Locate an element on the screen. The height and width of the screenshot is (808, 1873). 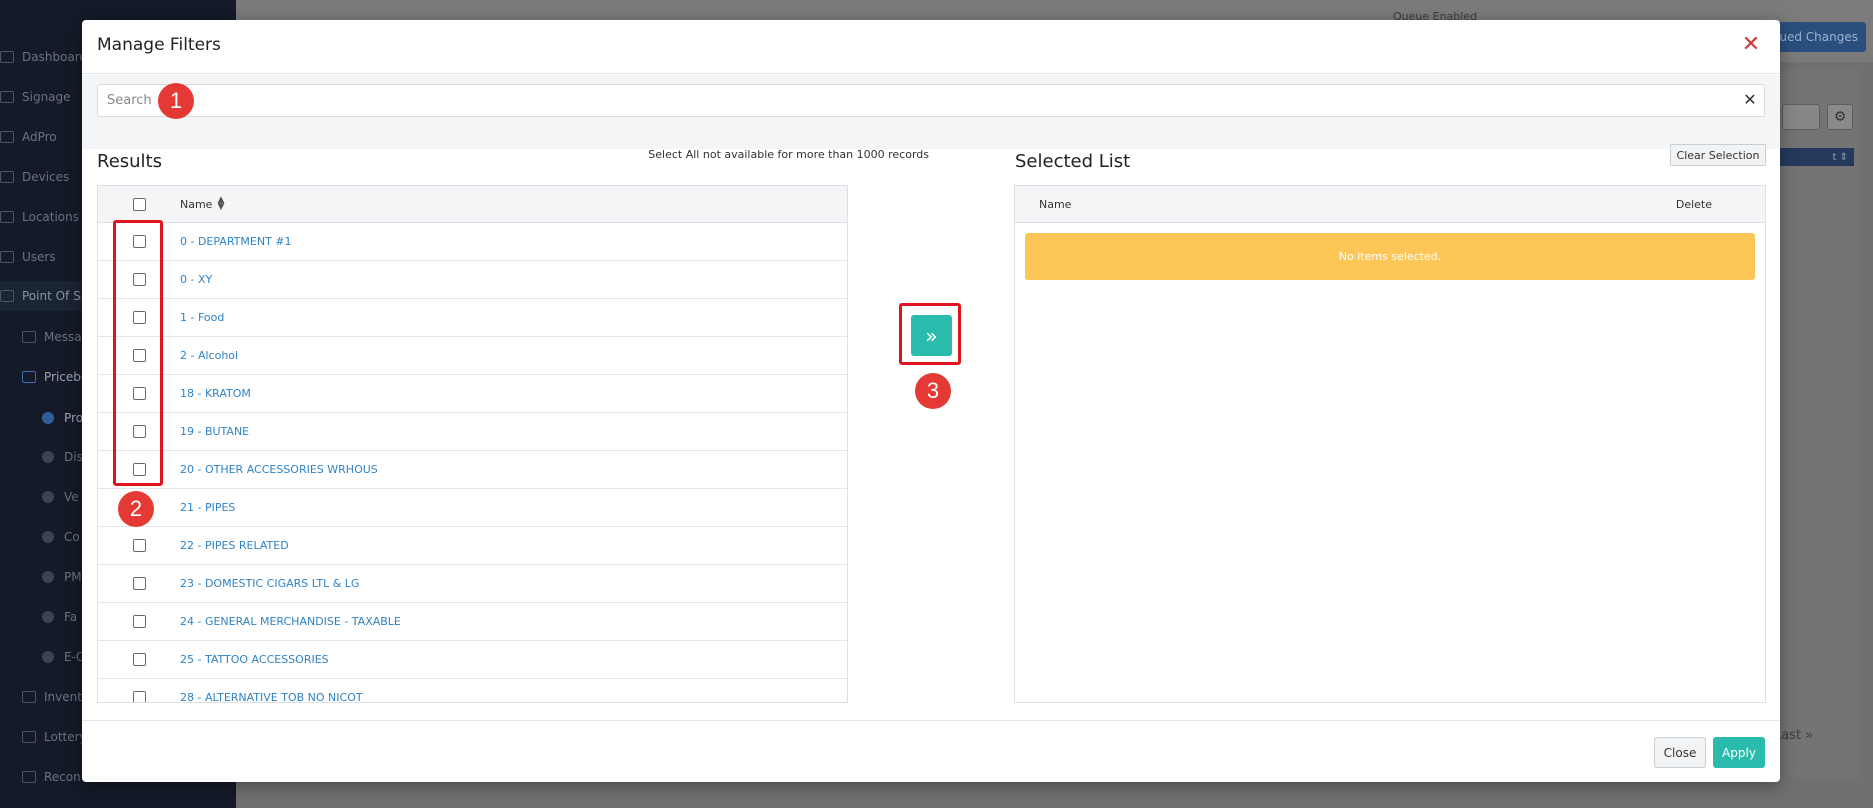
bg-nav-signage: Signage is located at coordinates (35, 97).